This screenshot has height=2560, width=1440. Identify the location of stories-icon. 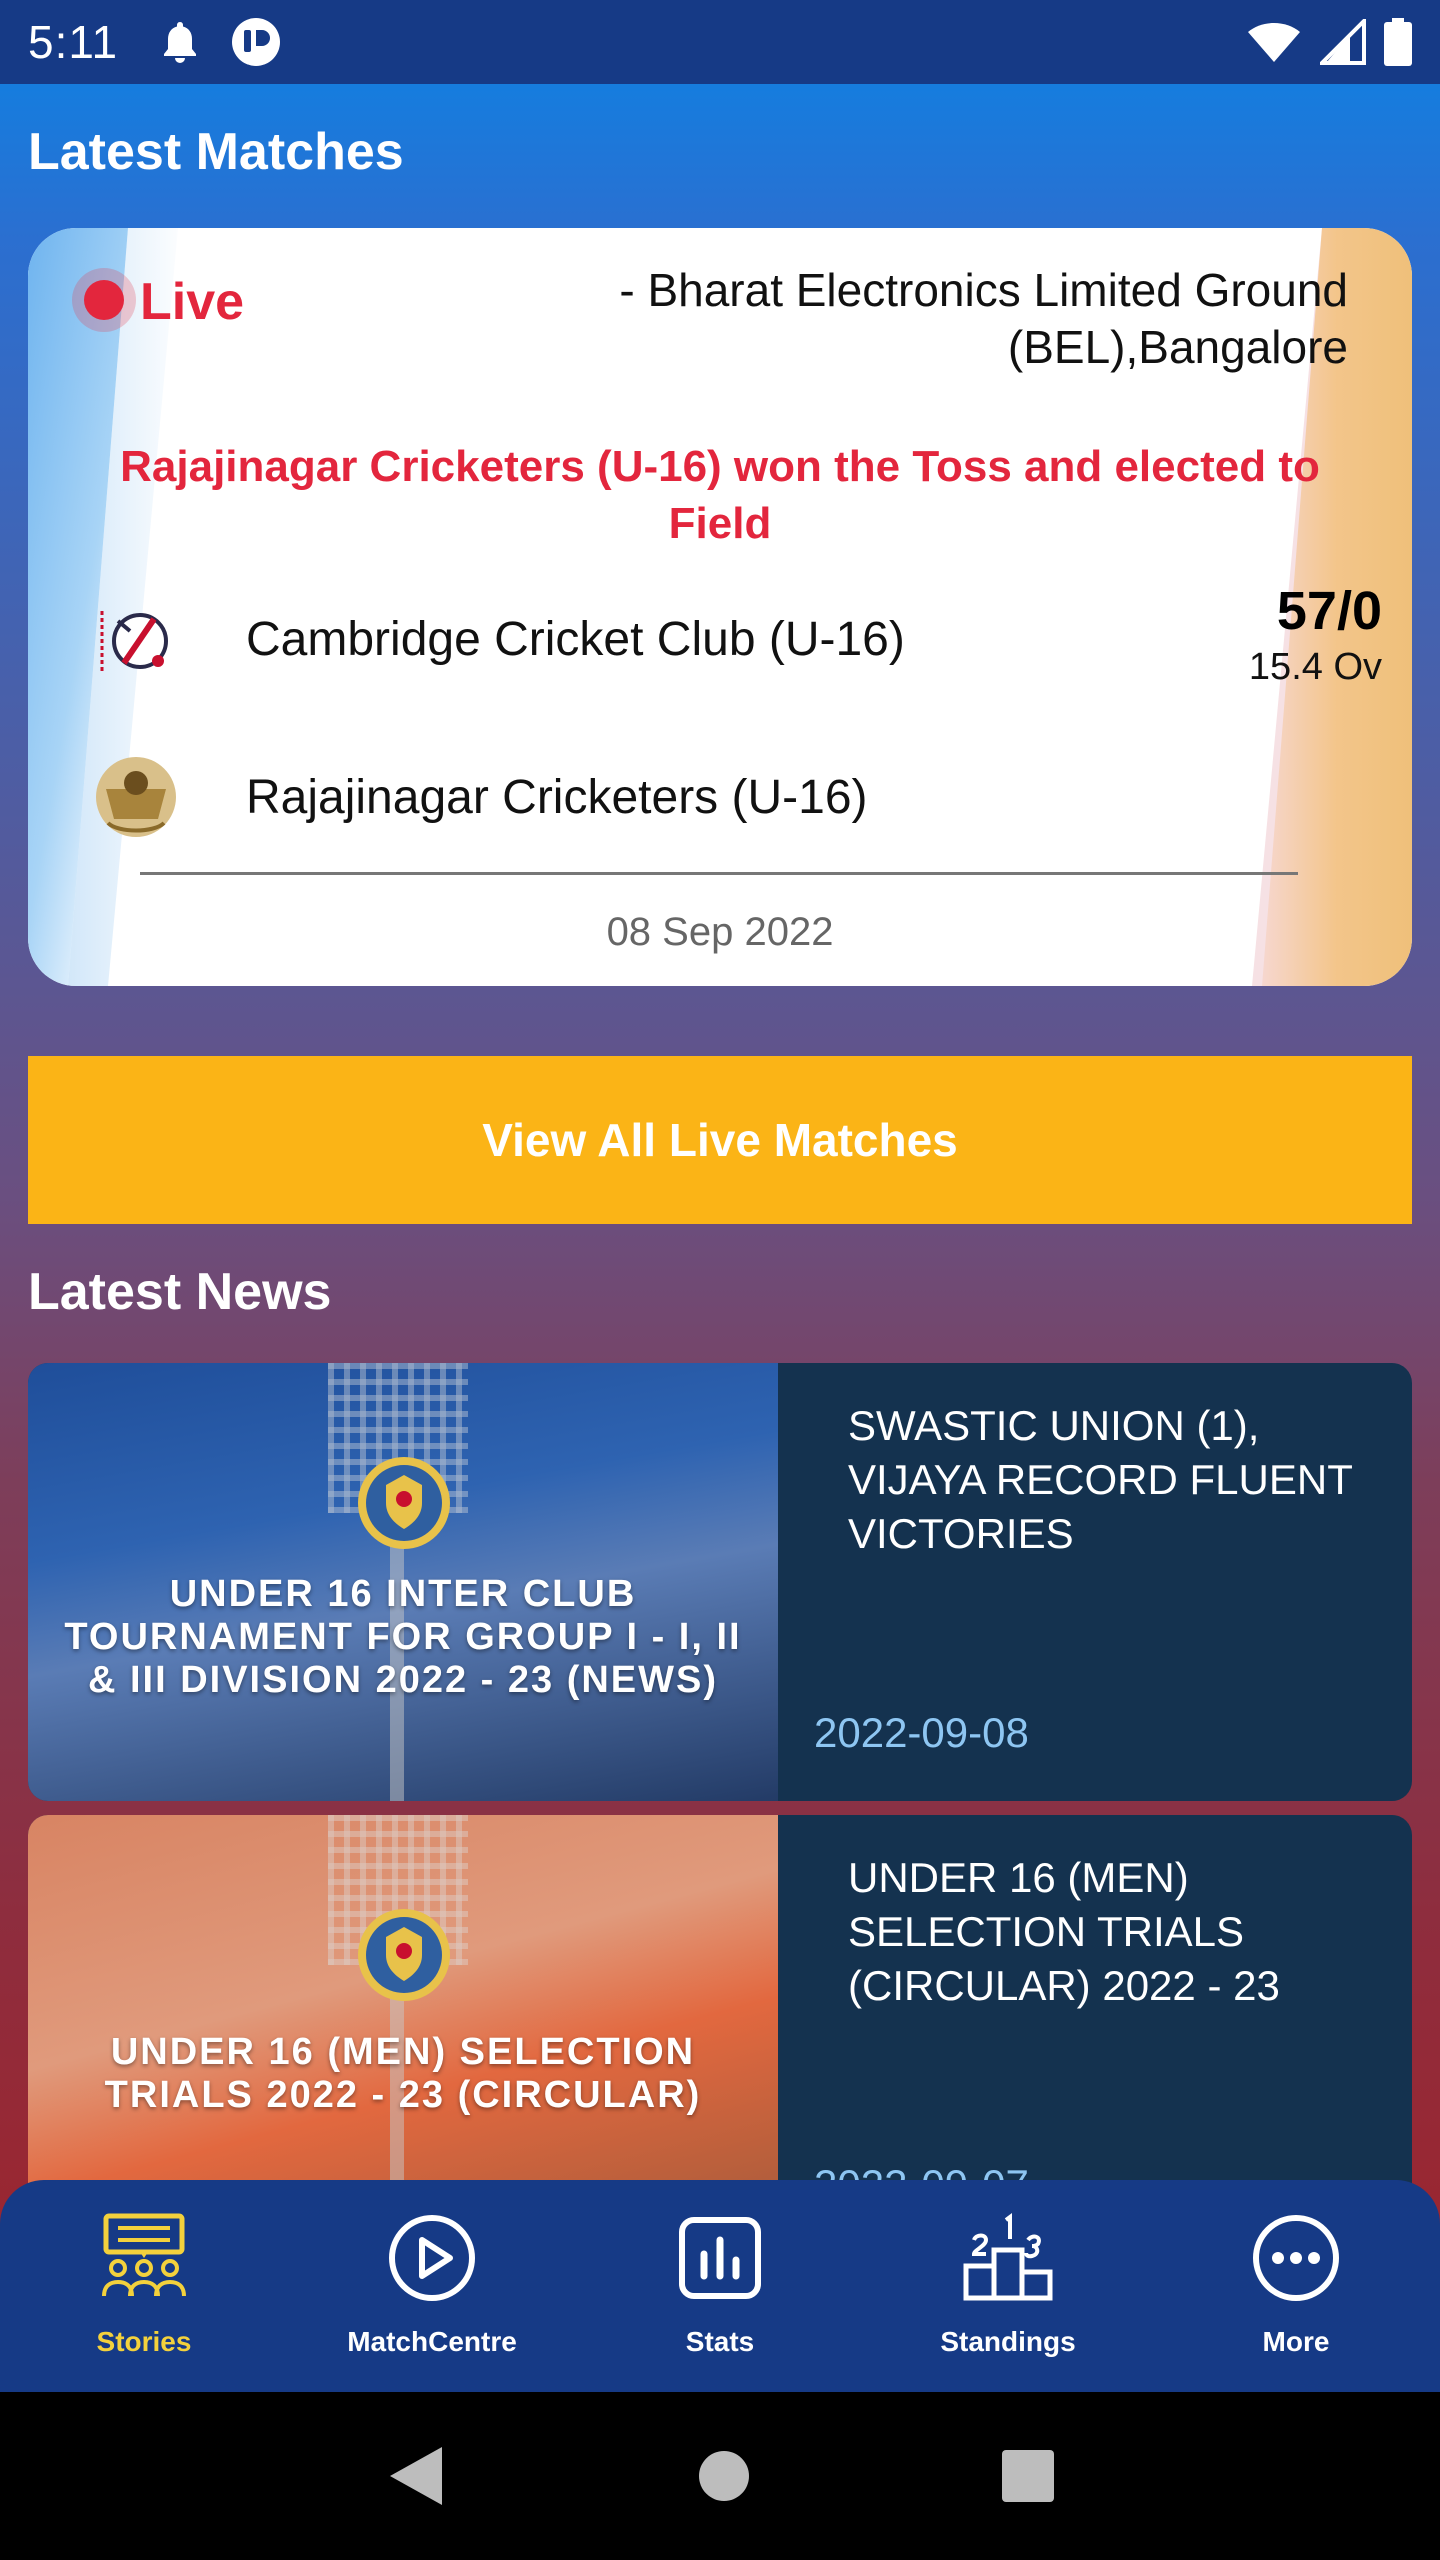
(144, 2255).